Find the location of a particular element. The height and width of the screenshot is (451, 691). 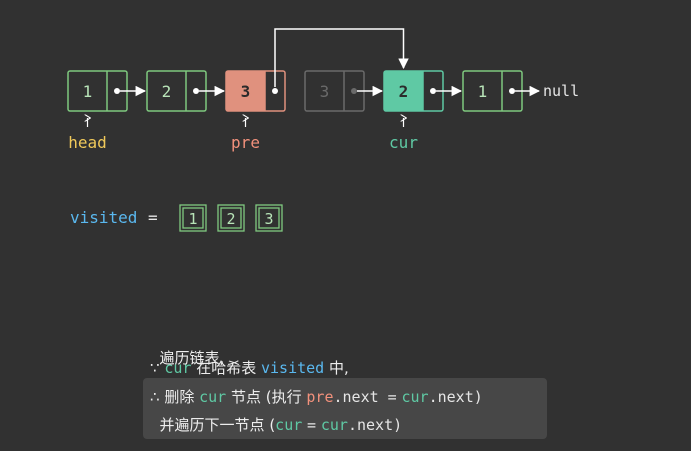

visited-set: 1 2 3 is located at coordinates (231, 218).